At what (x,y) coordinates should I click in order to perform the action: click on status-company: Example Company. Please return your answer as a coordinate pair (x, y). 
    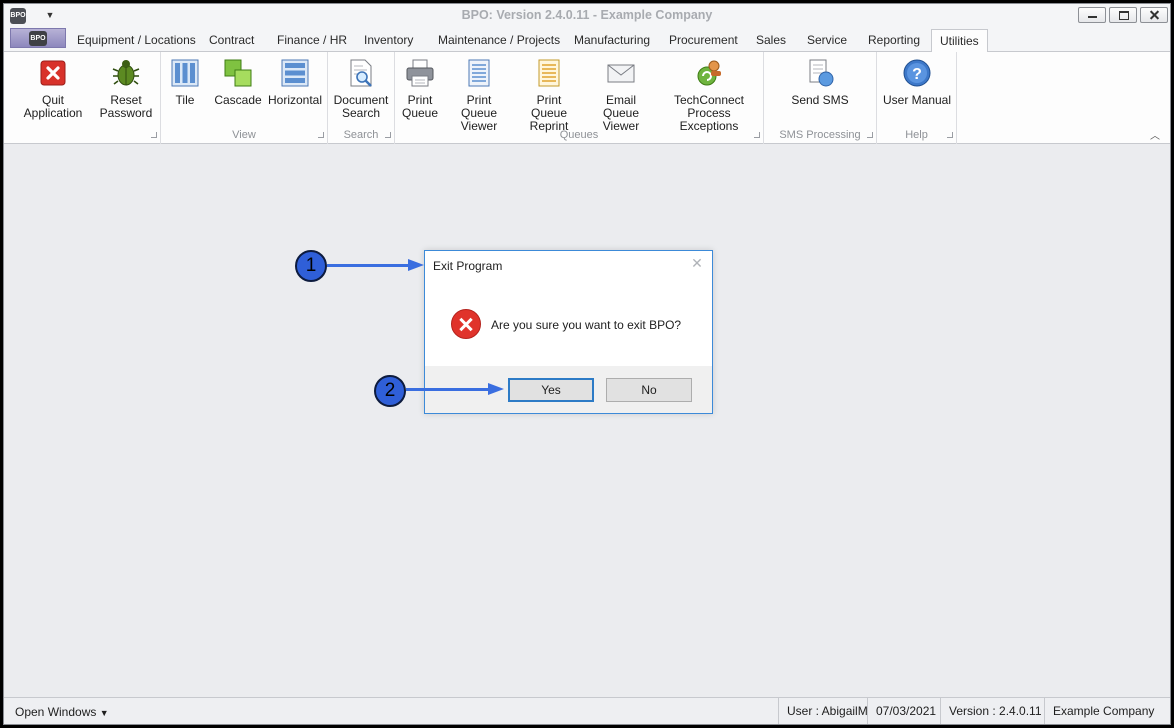
    Looking at the image, I should click on (1099, 711).